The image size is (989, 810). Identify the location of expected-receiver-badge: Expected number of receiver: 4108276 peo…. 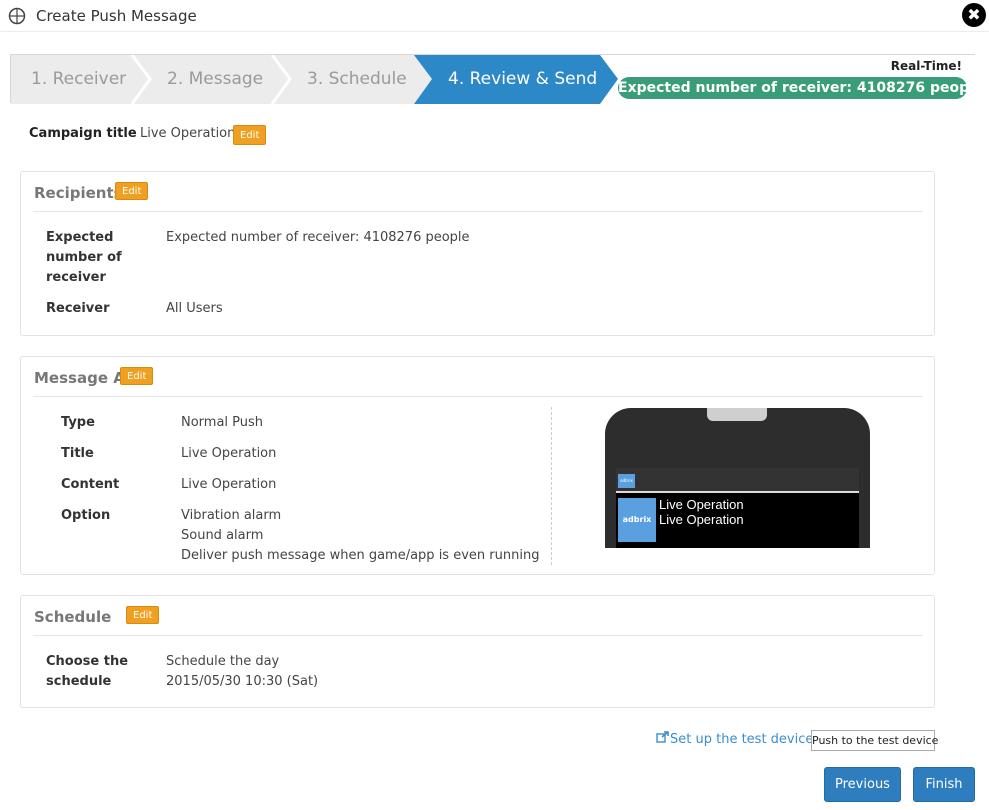
(800, 88).